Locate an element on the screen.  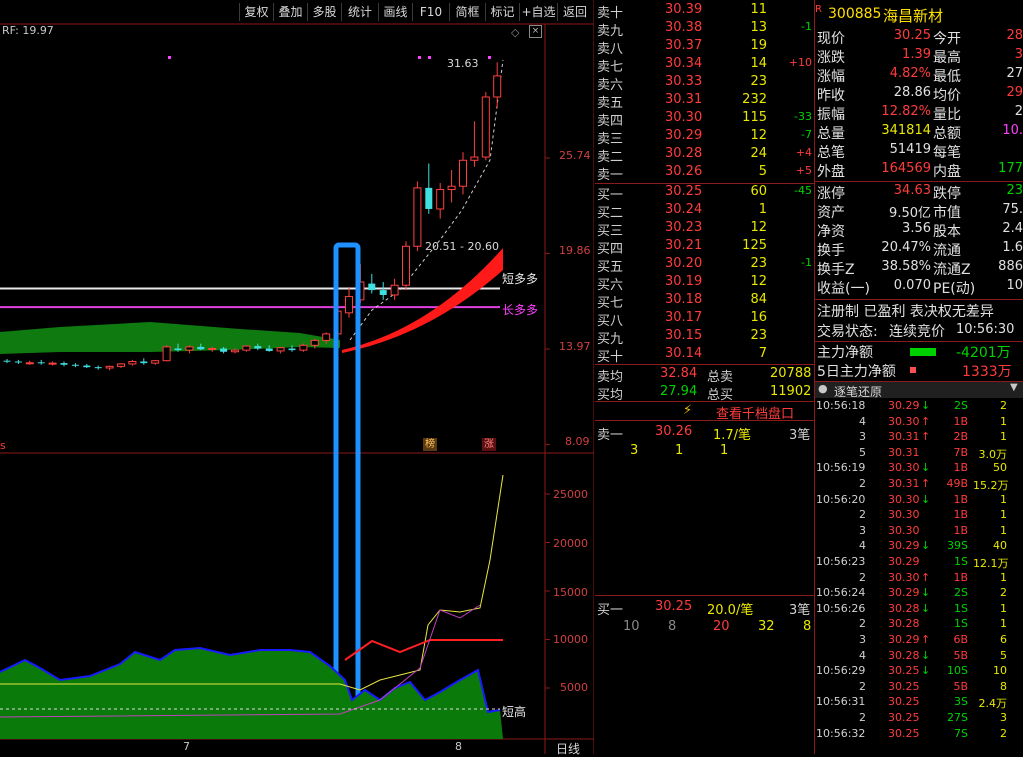
stat-key: 最高 is located at coordinates (947, 58).